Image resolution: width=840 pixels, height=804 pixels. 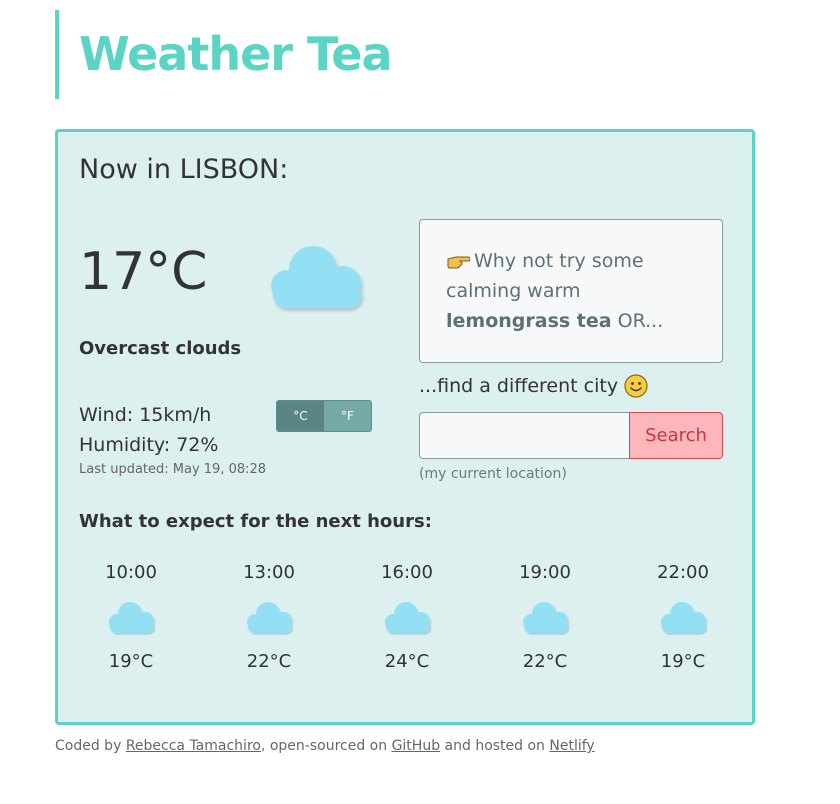 What do you see at coordinates (458, 261) in the screenshot?
I see `pointing-hand-icon` at bounding box center [458, 261].